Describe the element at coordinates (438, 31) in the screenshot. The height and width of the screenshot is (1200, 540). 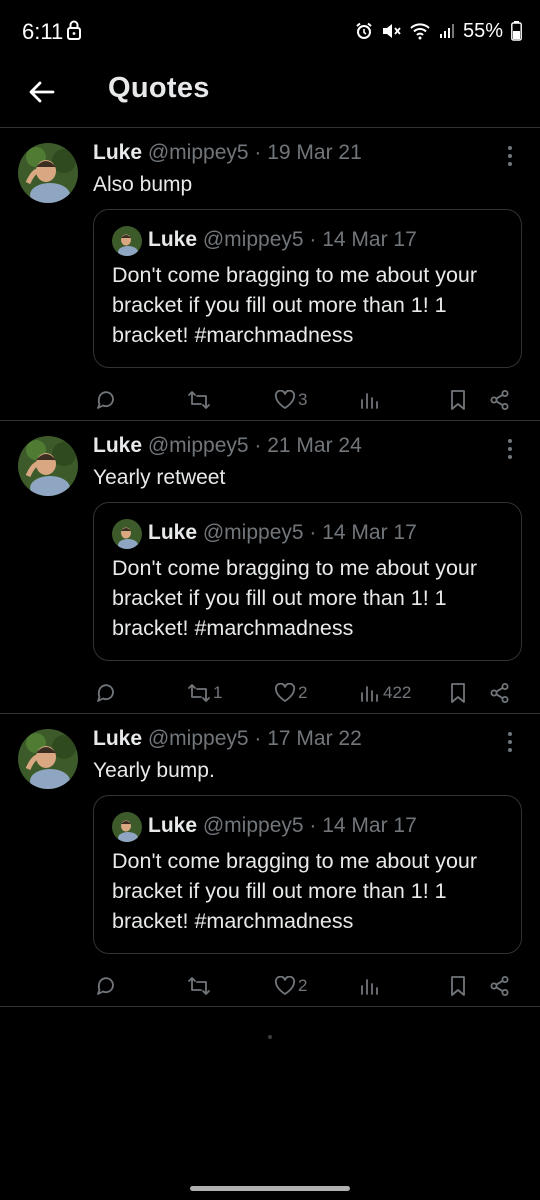
I see `status-icons: 55%` at that location.